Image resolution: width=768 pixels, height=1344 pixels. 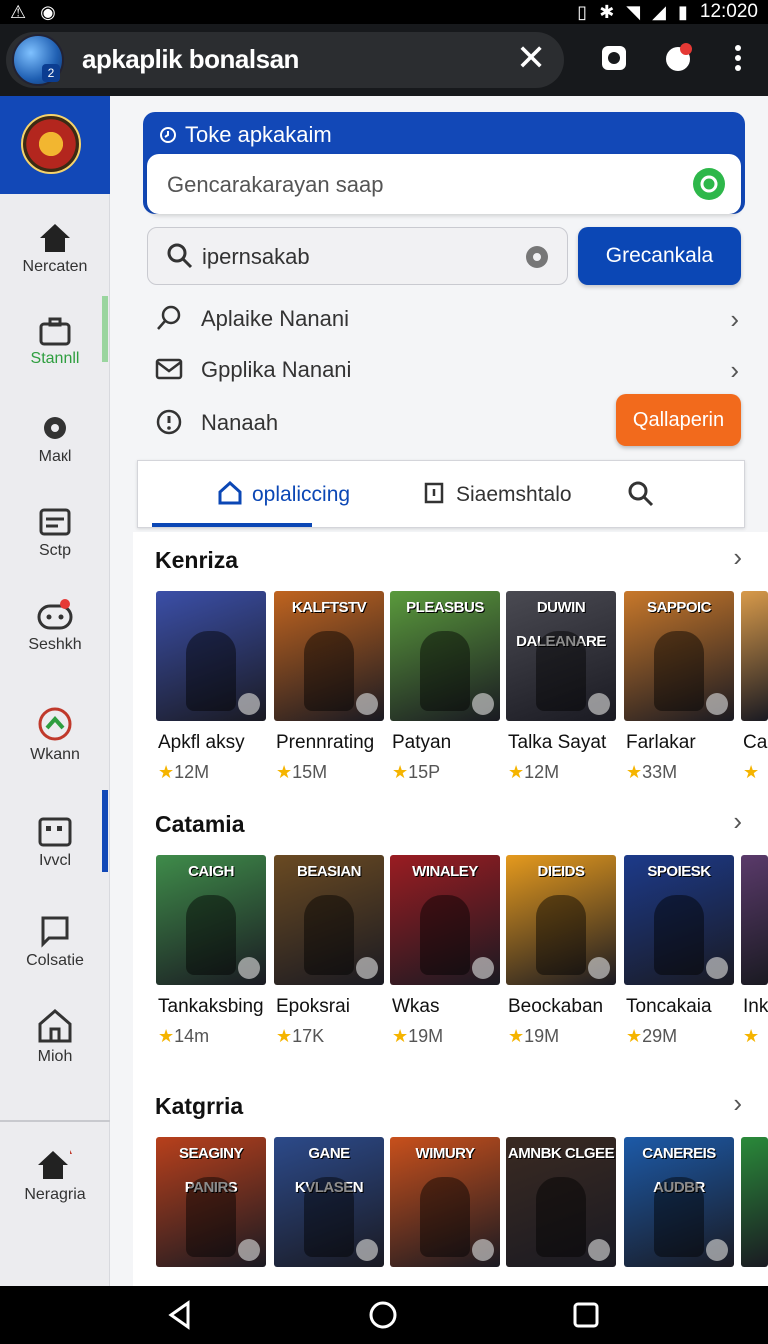 I want to click on battery-icon: ▮, so click(x=682, y=11).